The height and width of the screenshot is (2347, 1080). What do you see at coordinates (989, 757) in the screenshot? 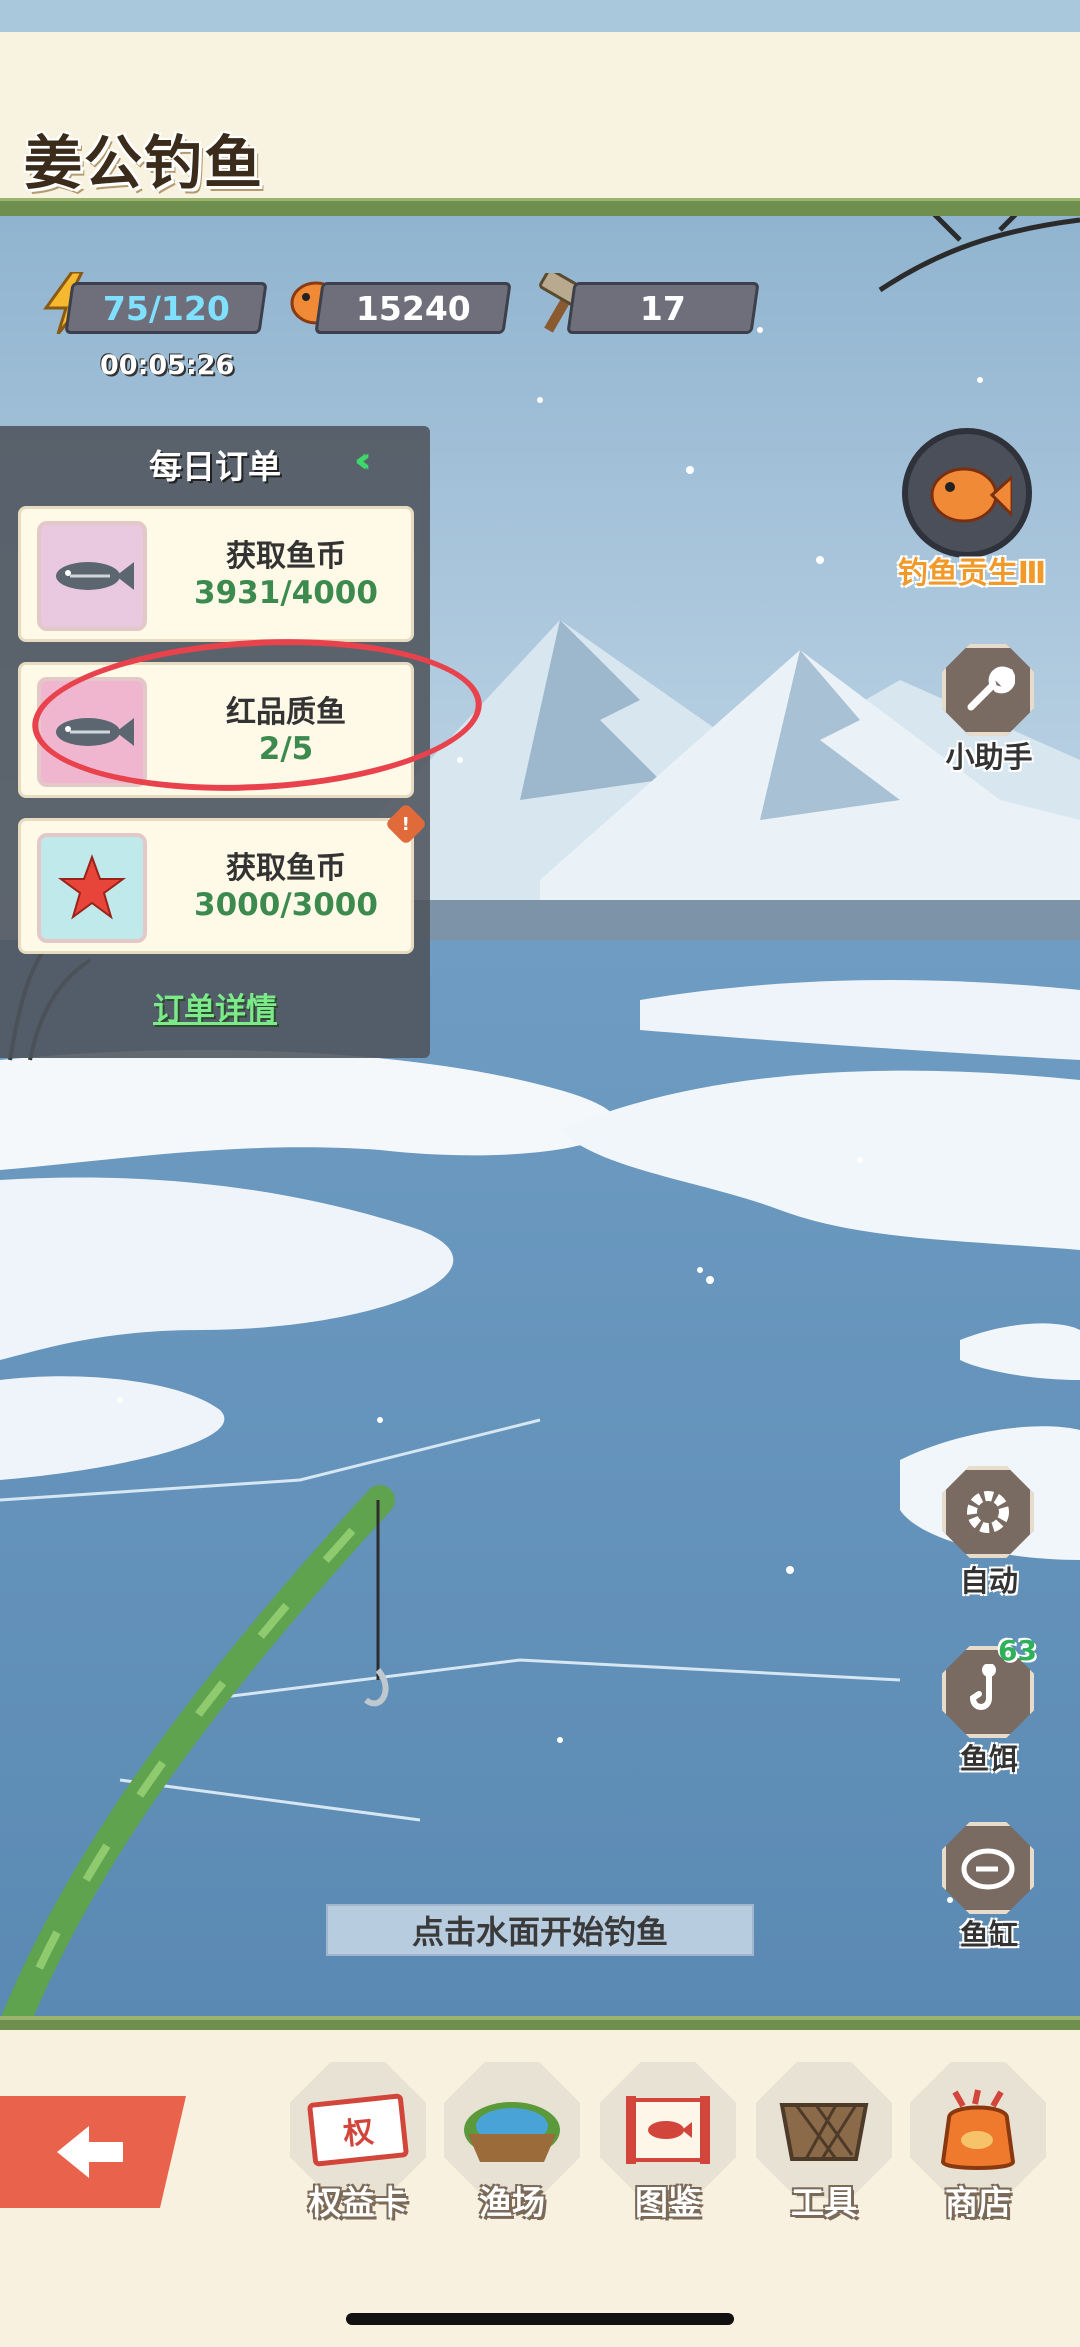
I see `helper-label: 小助手` at bounding box center [989, 757].